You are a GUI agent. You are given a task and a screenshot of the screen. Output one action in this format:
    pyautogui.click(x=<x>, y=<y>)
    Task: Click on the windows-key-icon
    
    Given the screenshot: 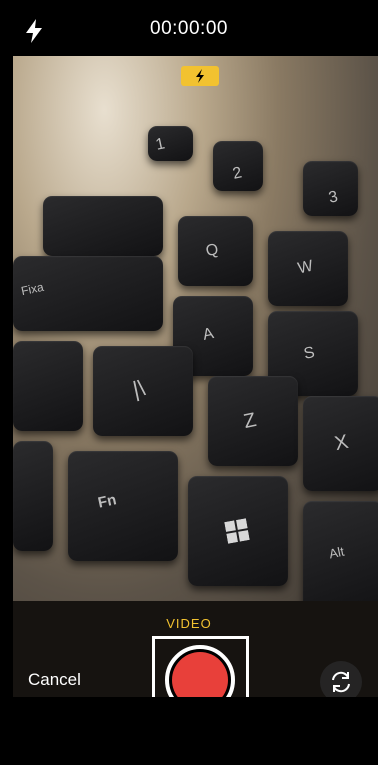 What is the action you would take?
    pyautogui.click(x=237, y=531)
    